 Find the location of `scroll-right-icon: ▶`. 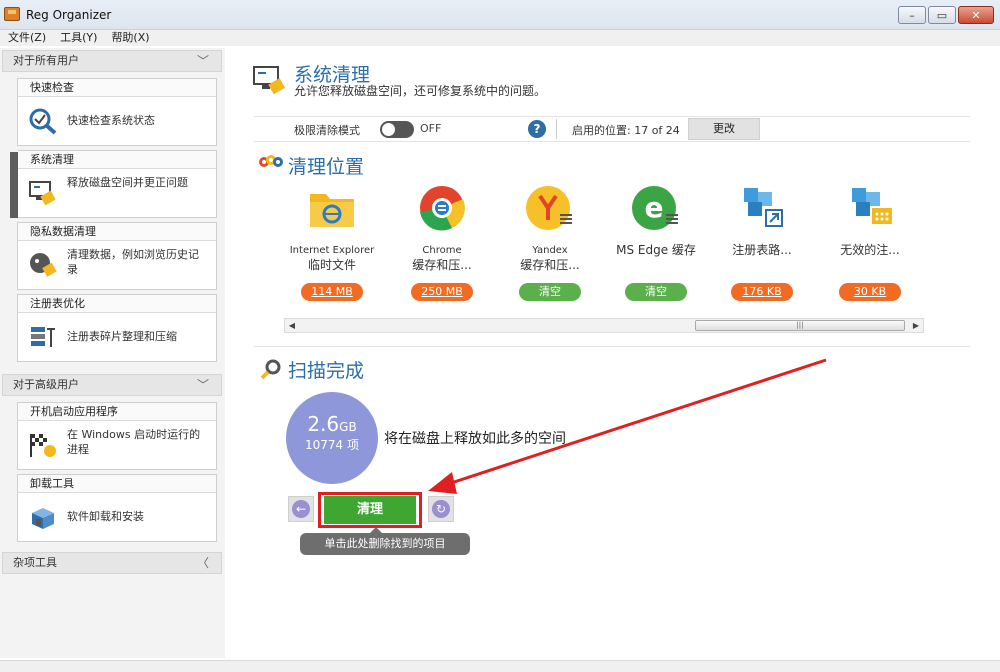

scroll-right-icon: ▶ is located at coordinates (916, 325).